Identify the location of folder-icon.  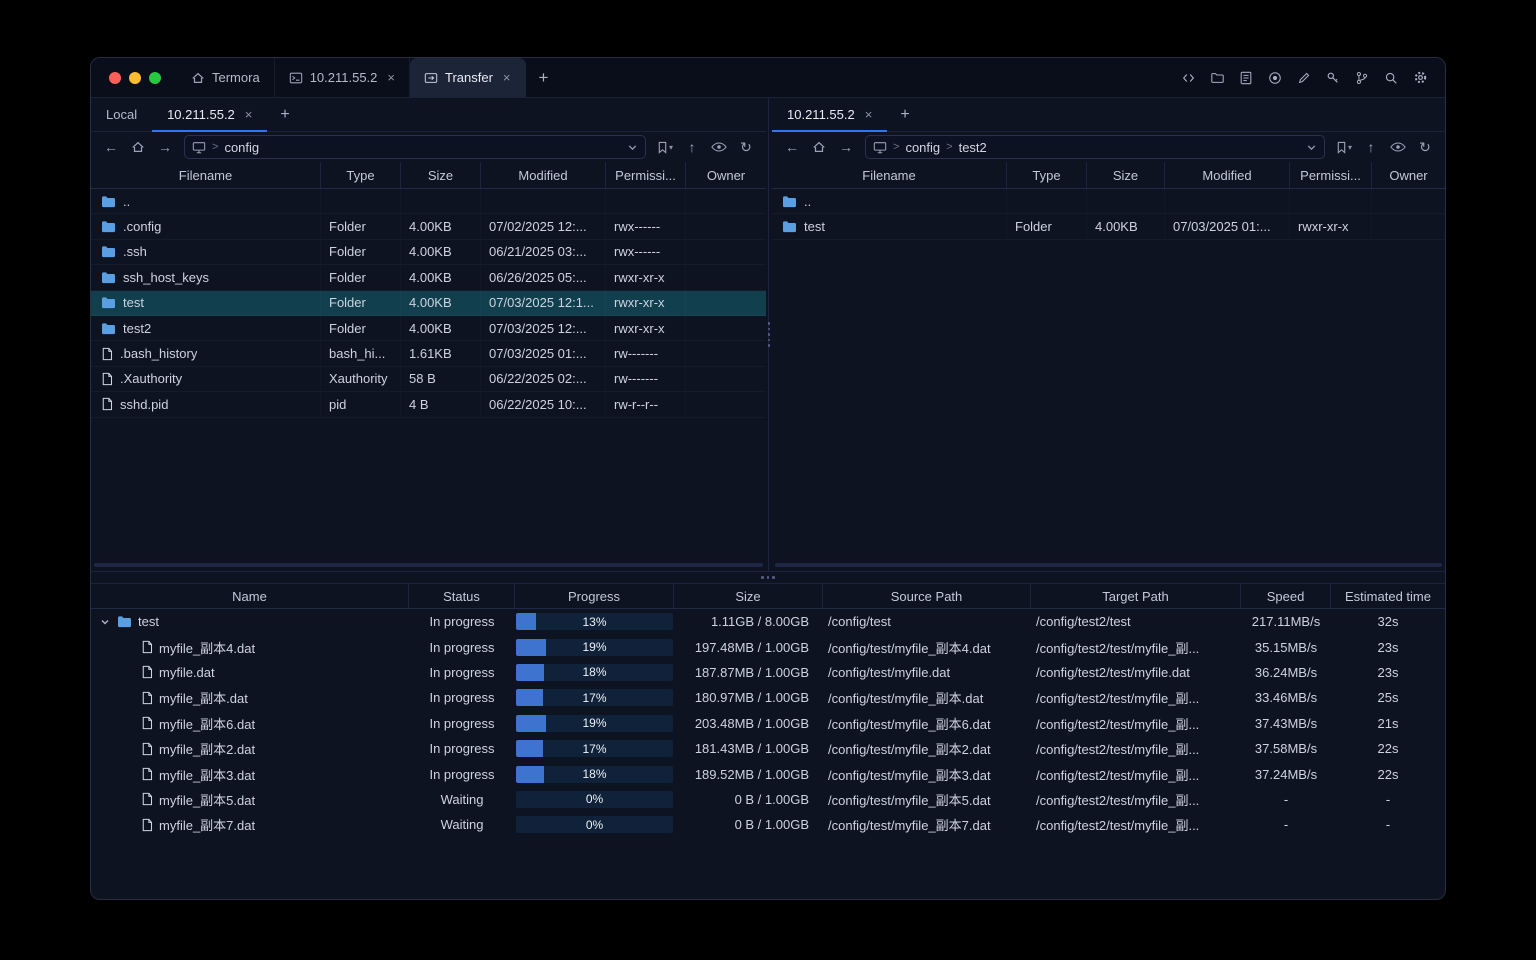
(1217, 78).